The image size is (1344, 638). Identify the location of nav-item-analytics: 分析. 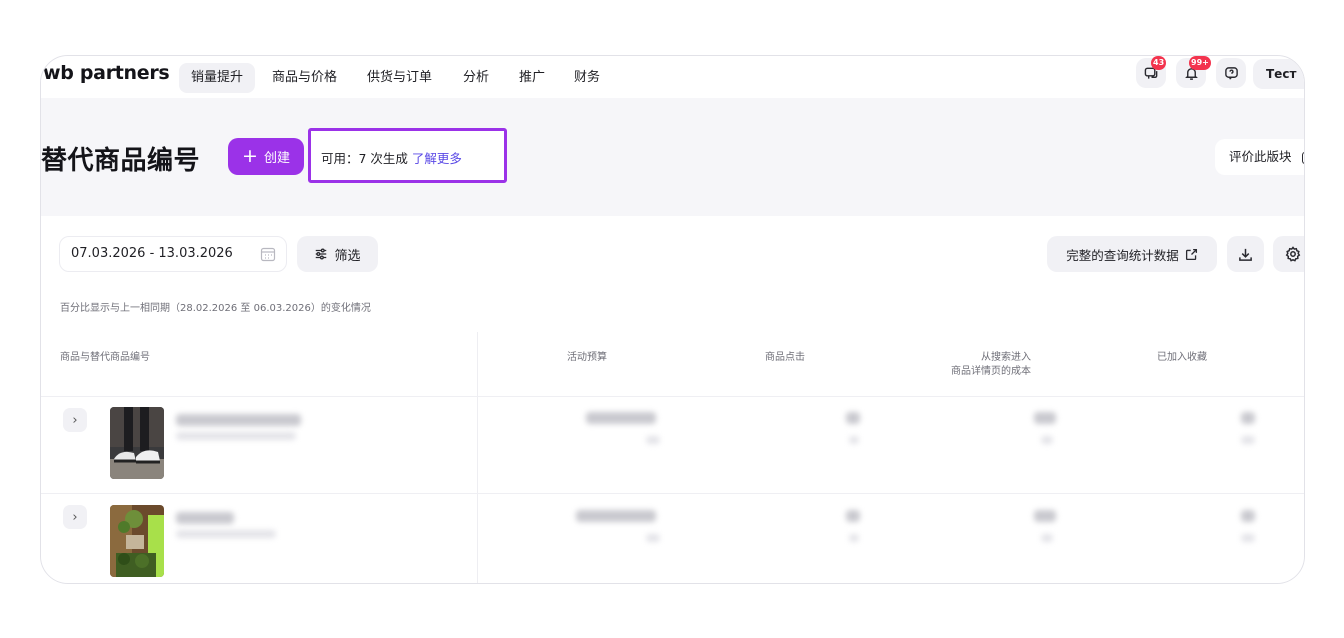
(476, 78).